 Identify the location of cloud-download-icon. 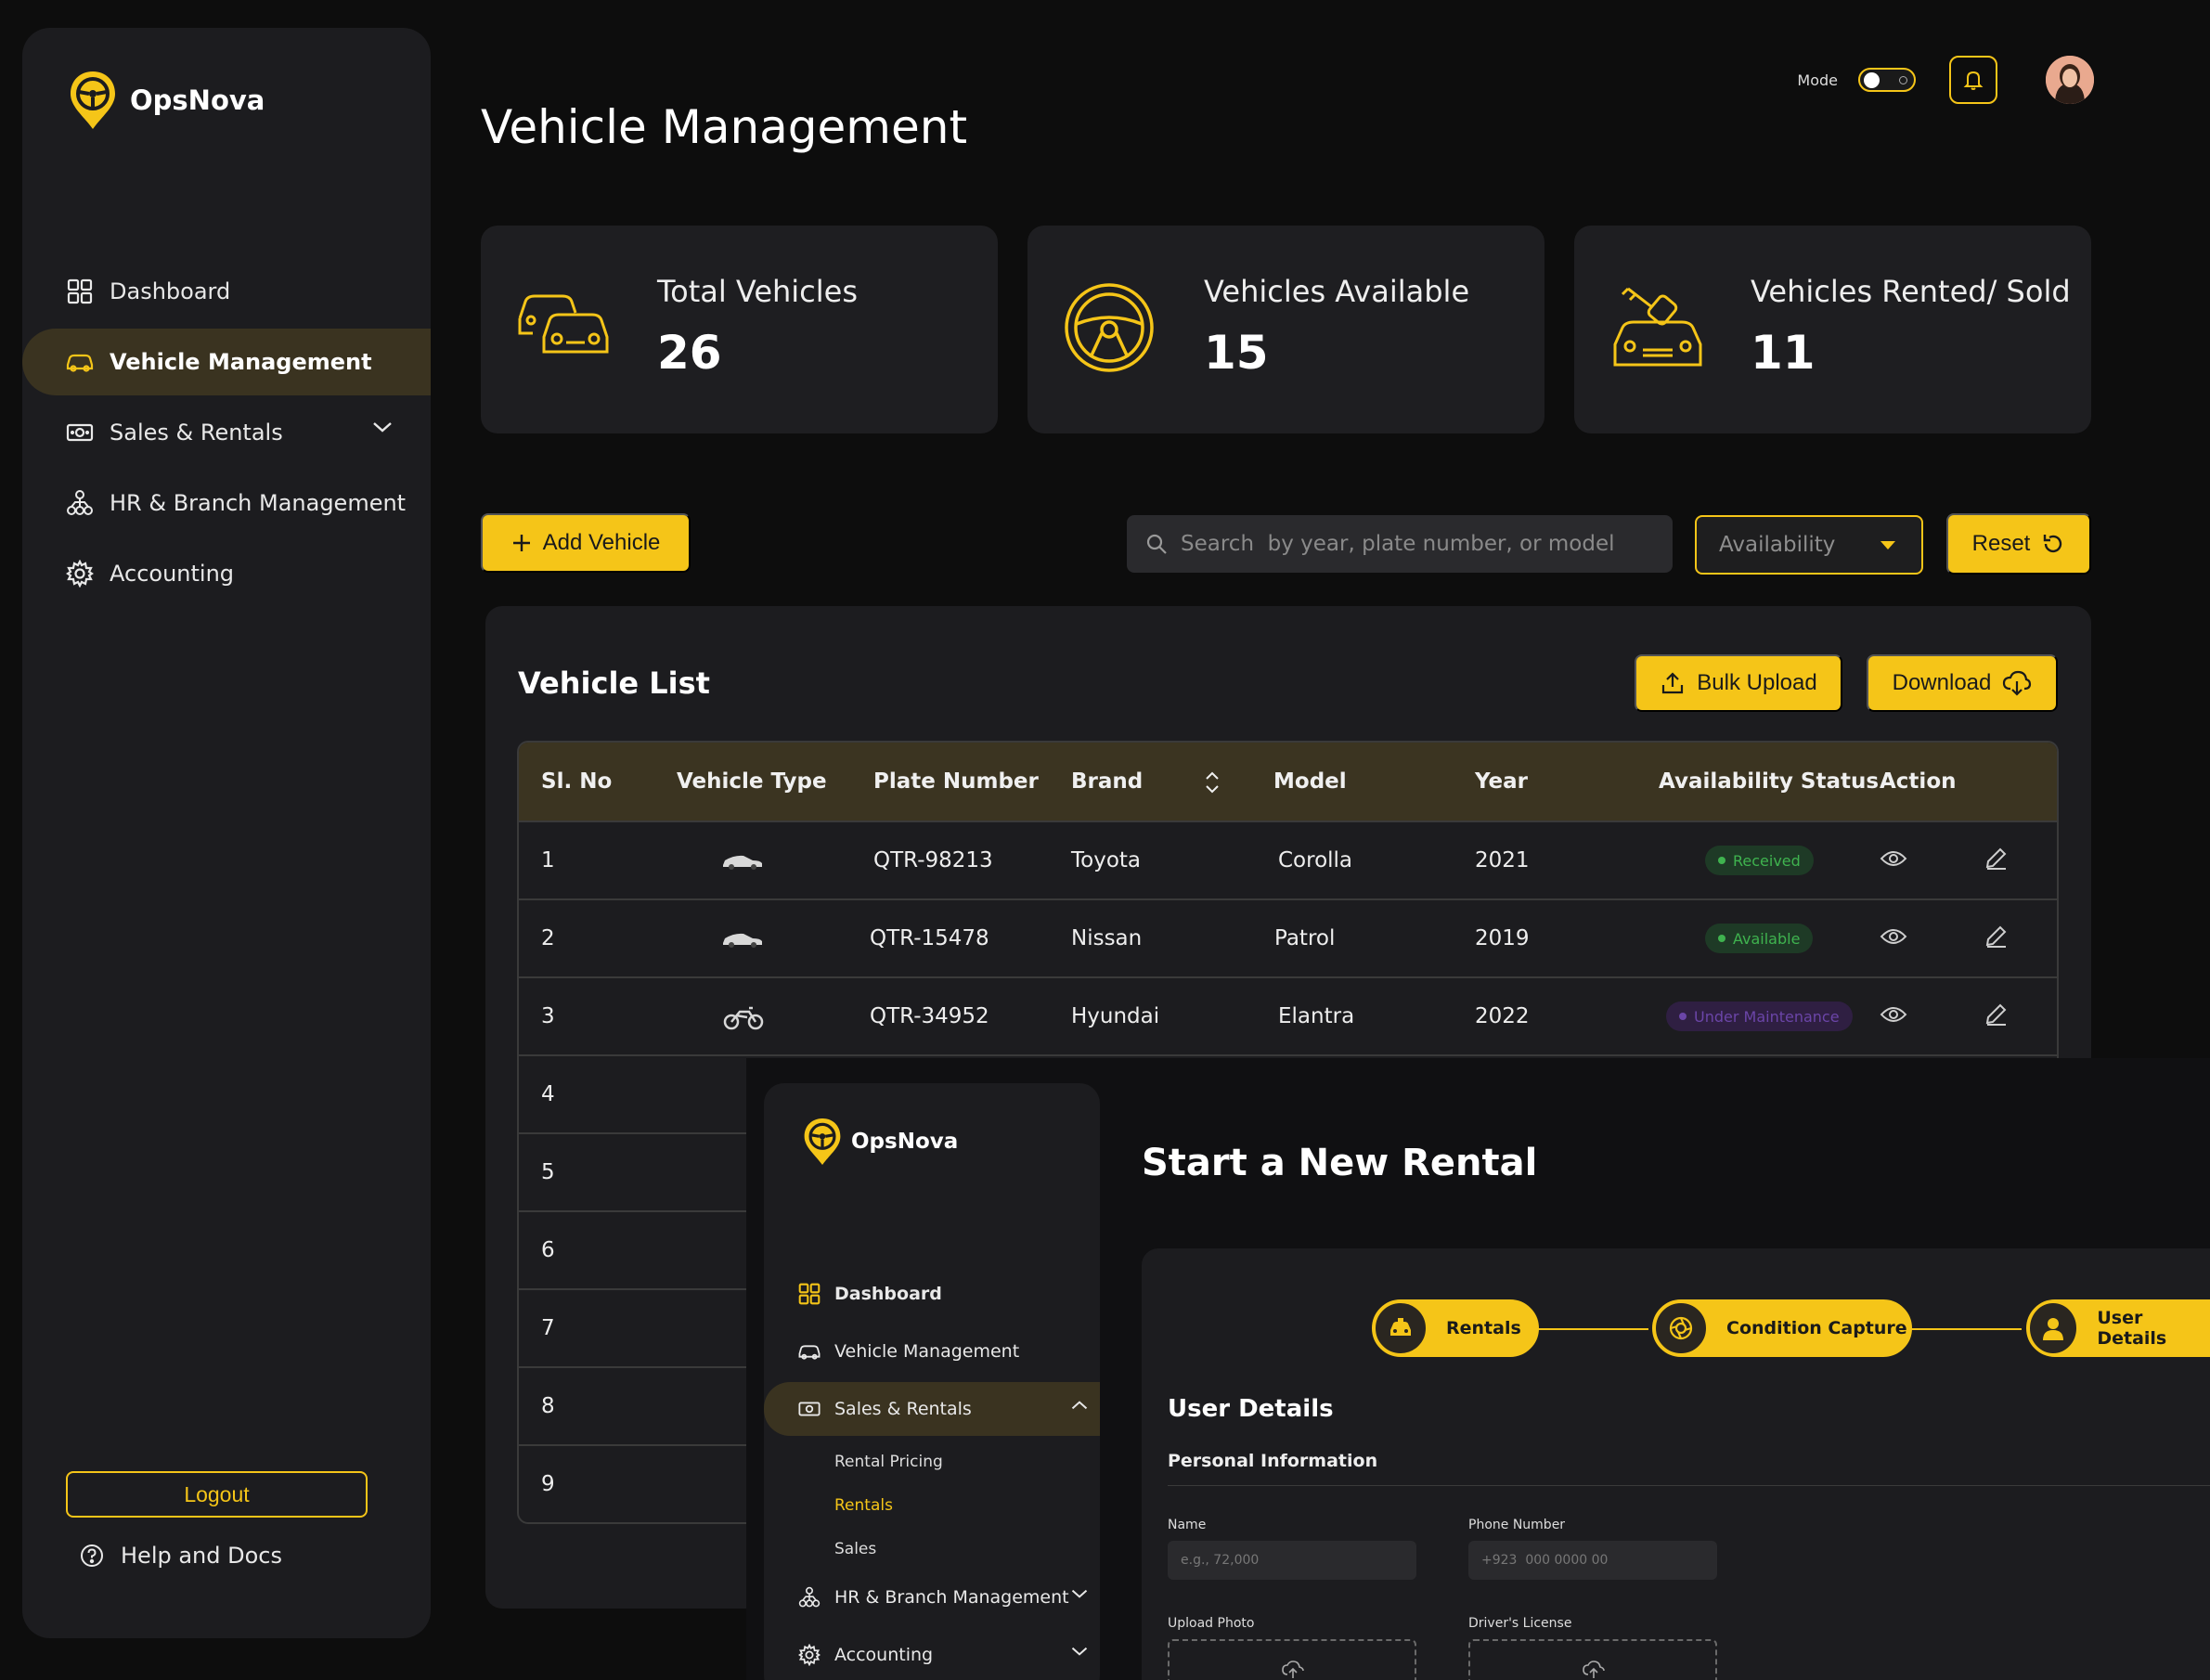
(2017, 683).